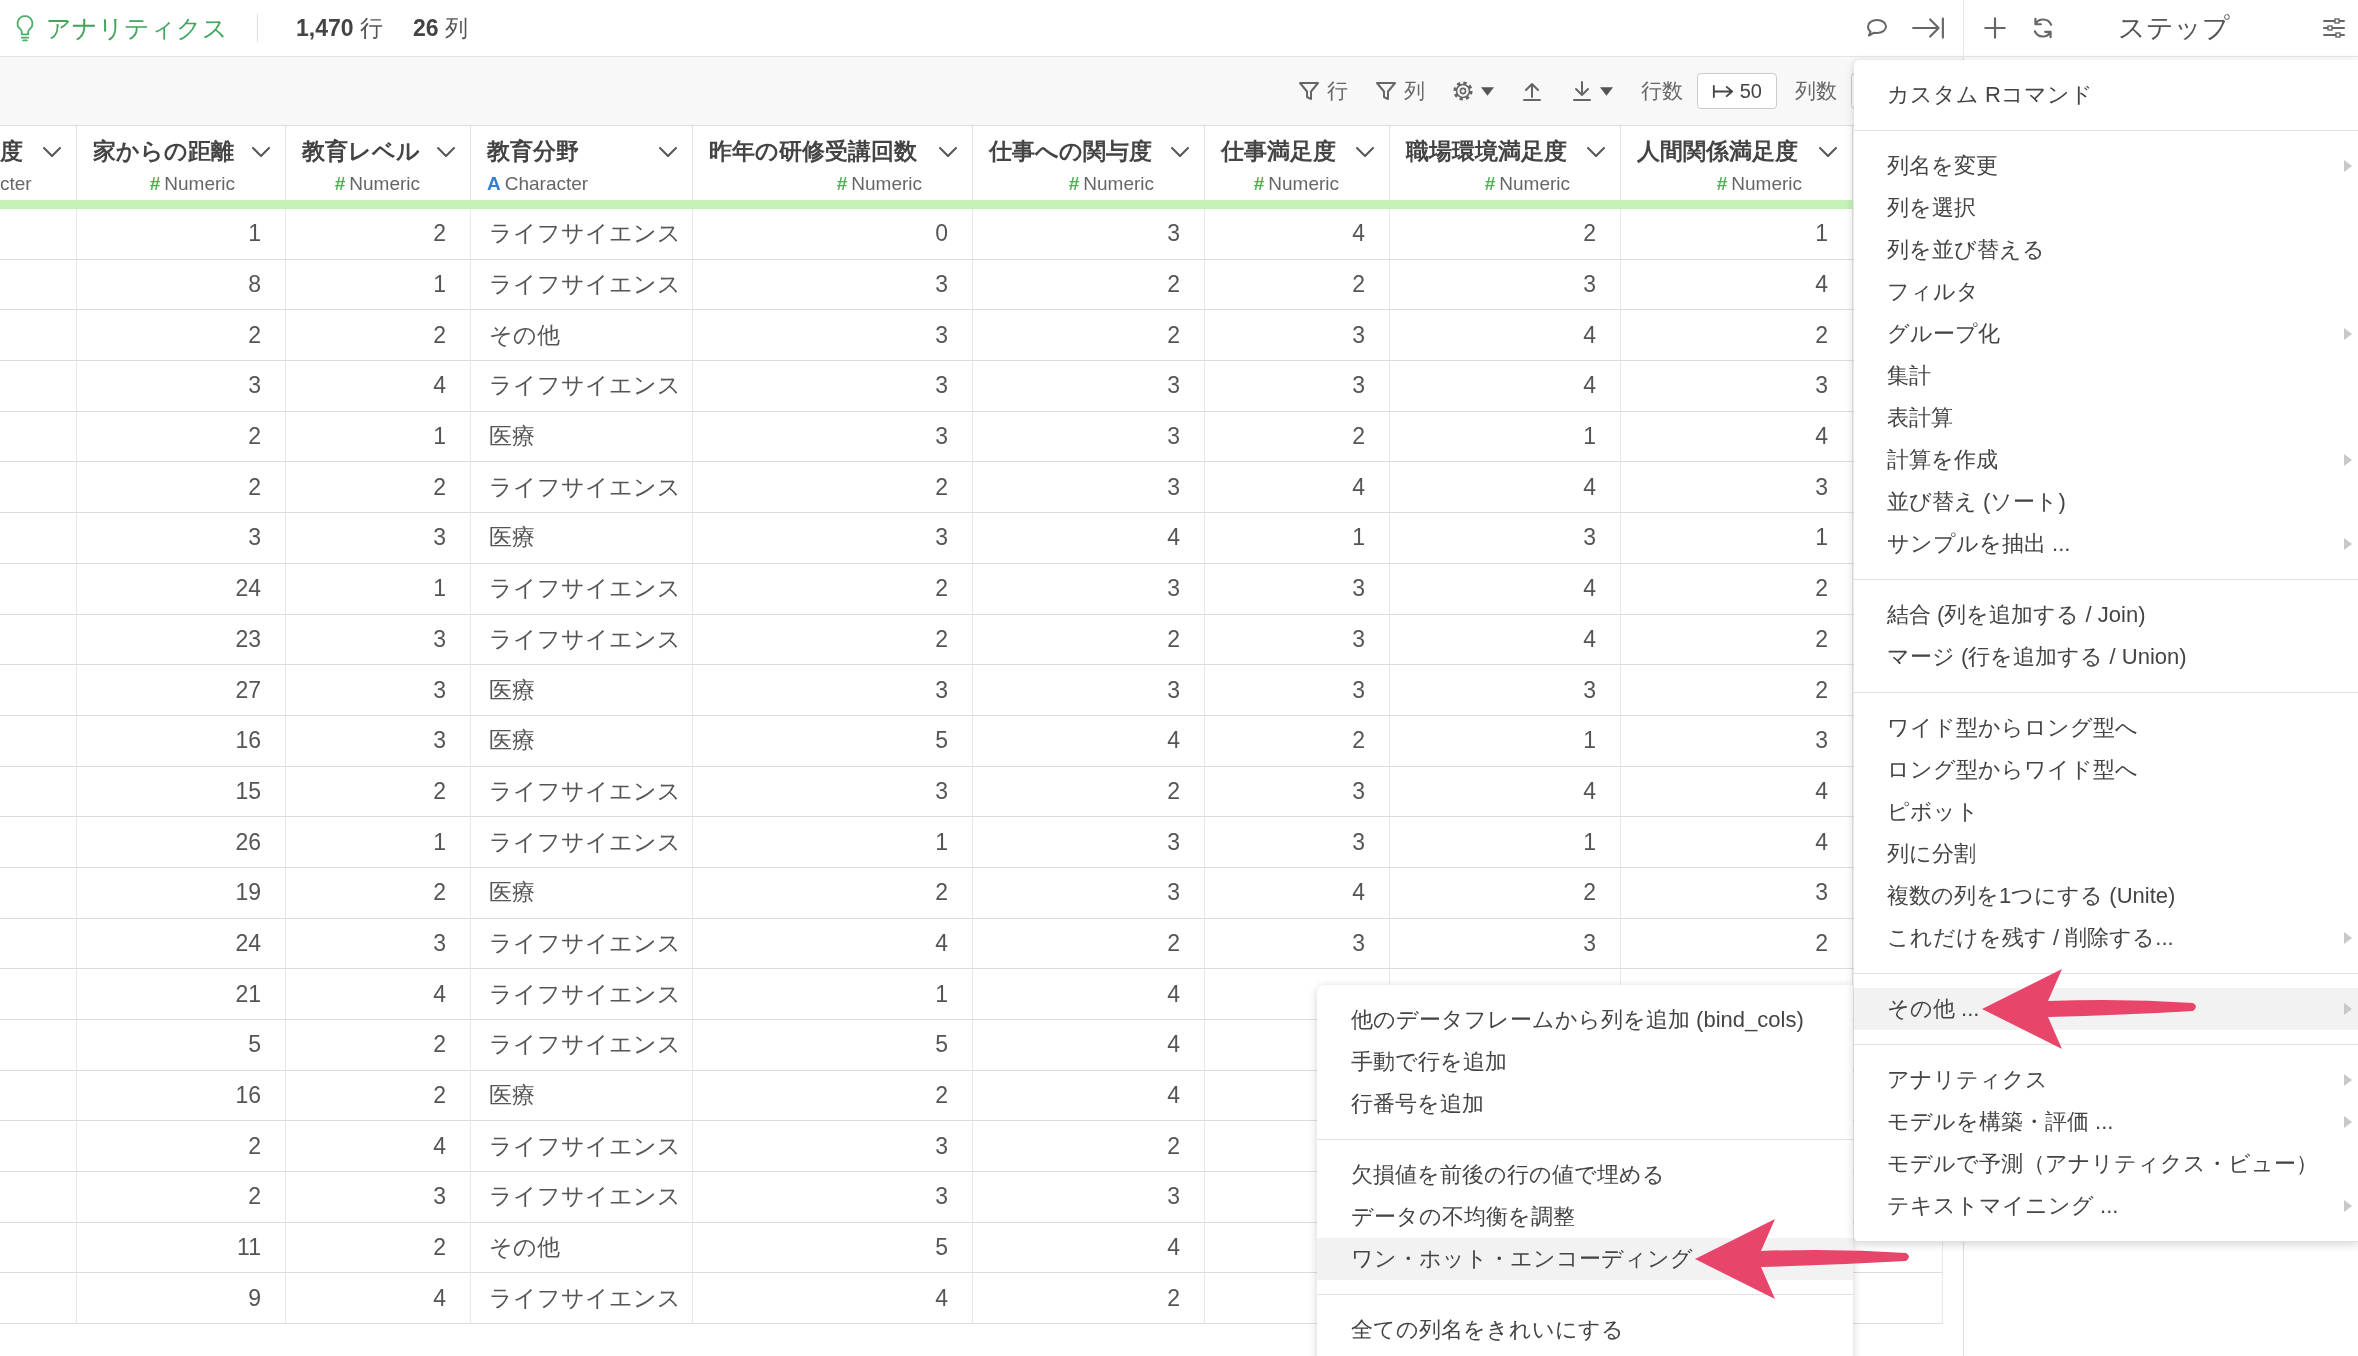  I want to click on arrow-to-bar-icon, so click(1928, 28).